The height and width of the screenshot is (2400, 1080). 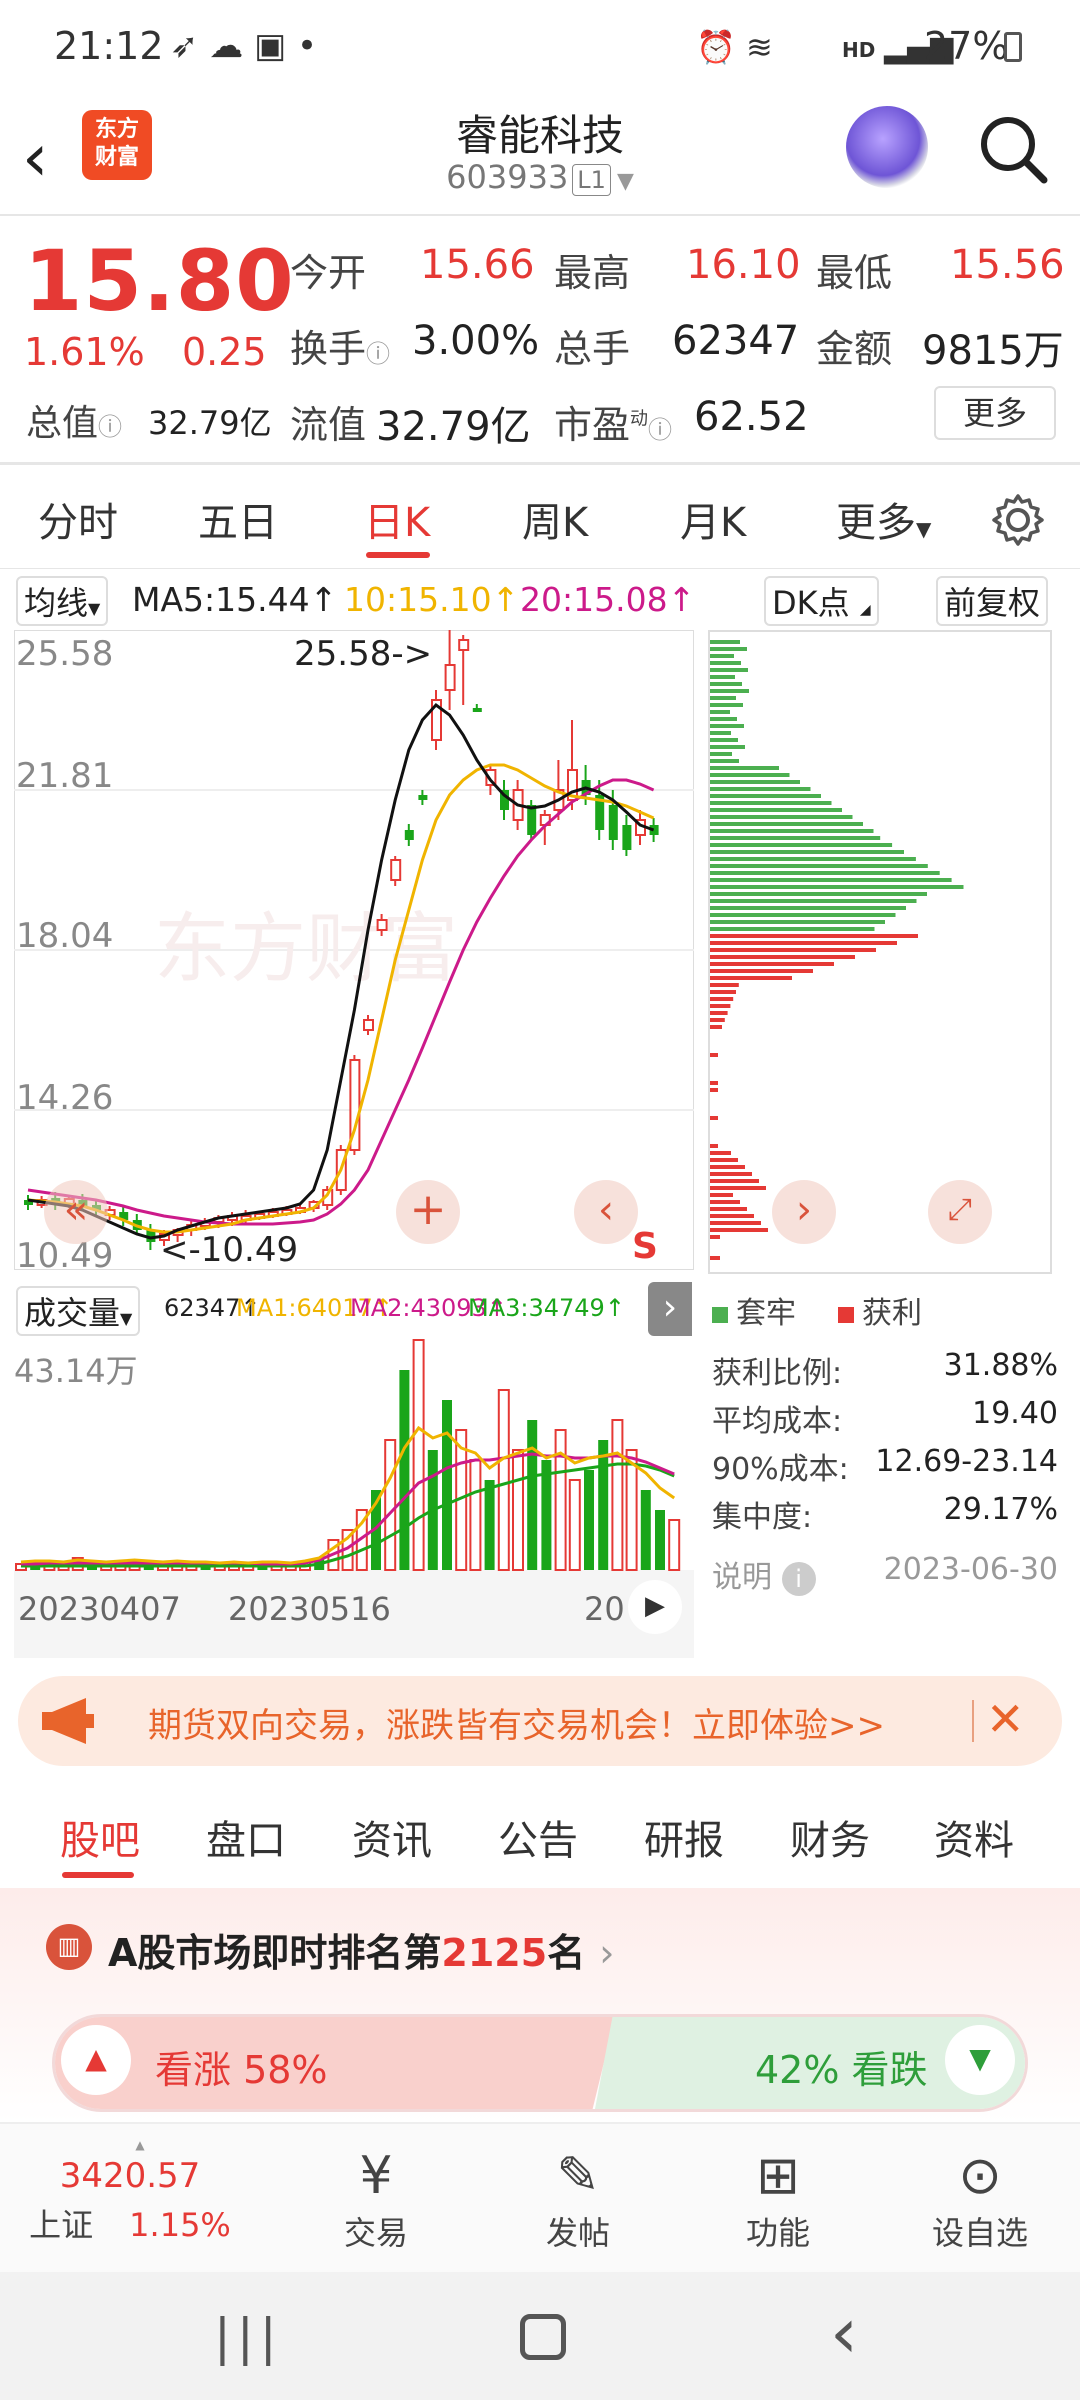 I want to click on tab-profile: 资料, so click(x=974, y=1837).